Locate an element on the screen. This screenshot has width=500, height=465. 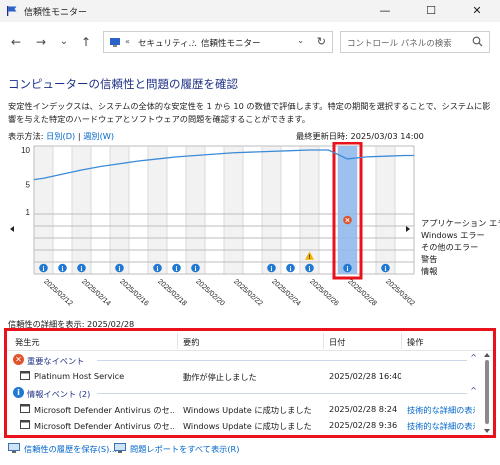
search-box: コントロール パネルの検索 is located at coordinates (415, 42).